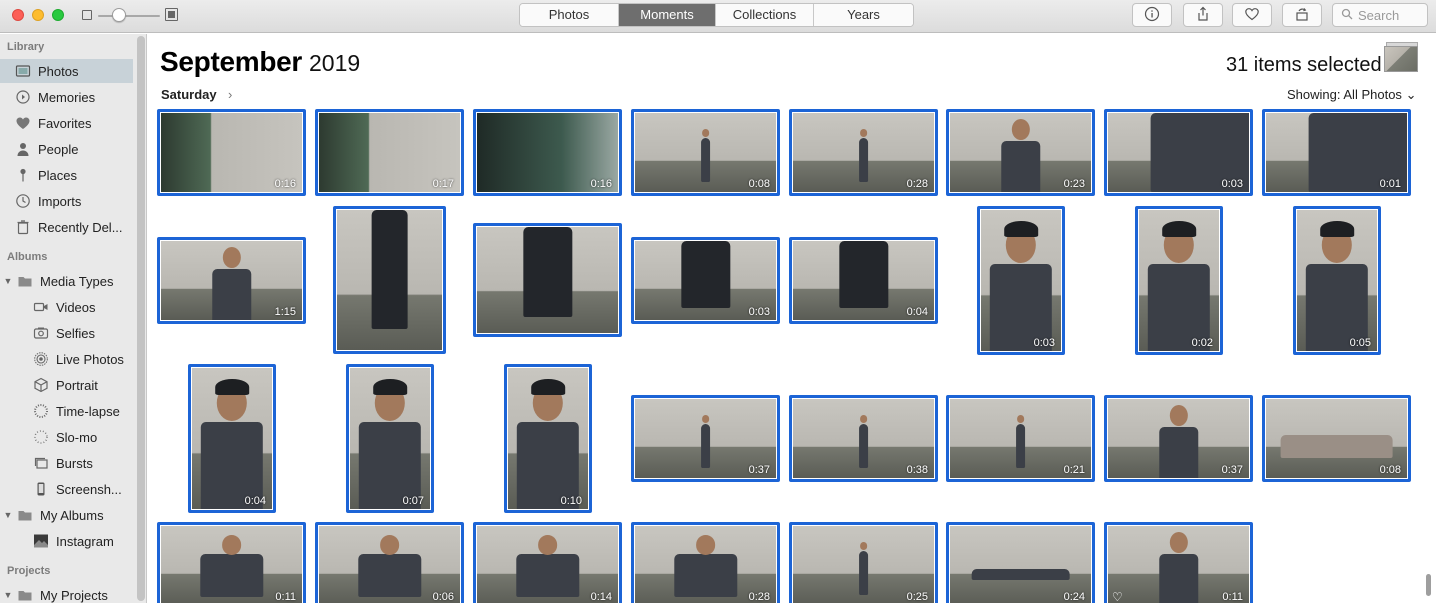  I want to click on photo-thumbnail: 0:02, so click(1179, 280).